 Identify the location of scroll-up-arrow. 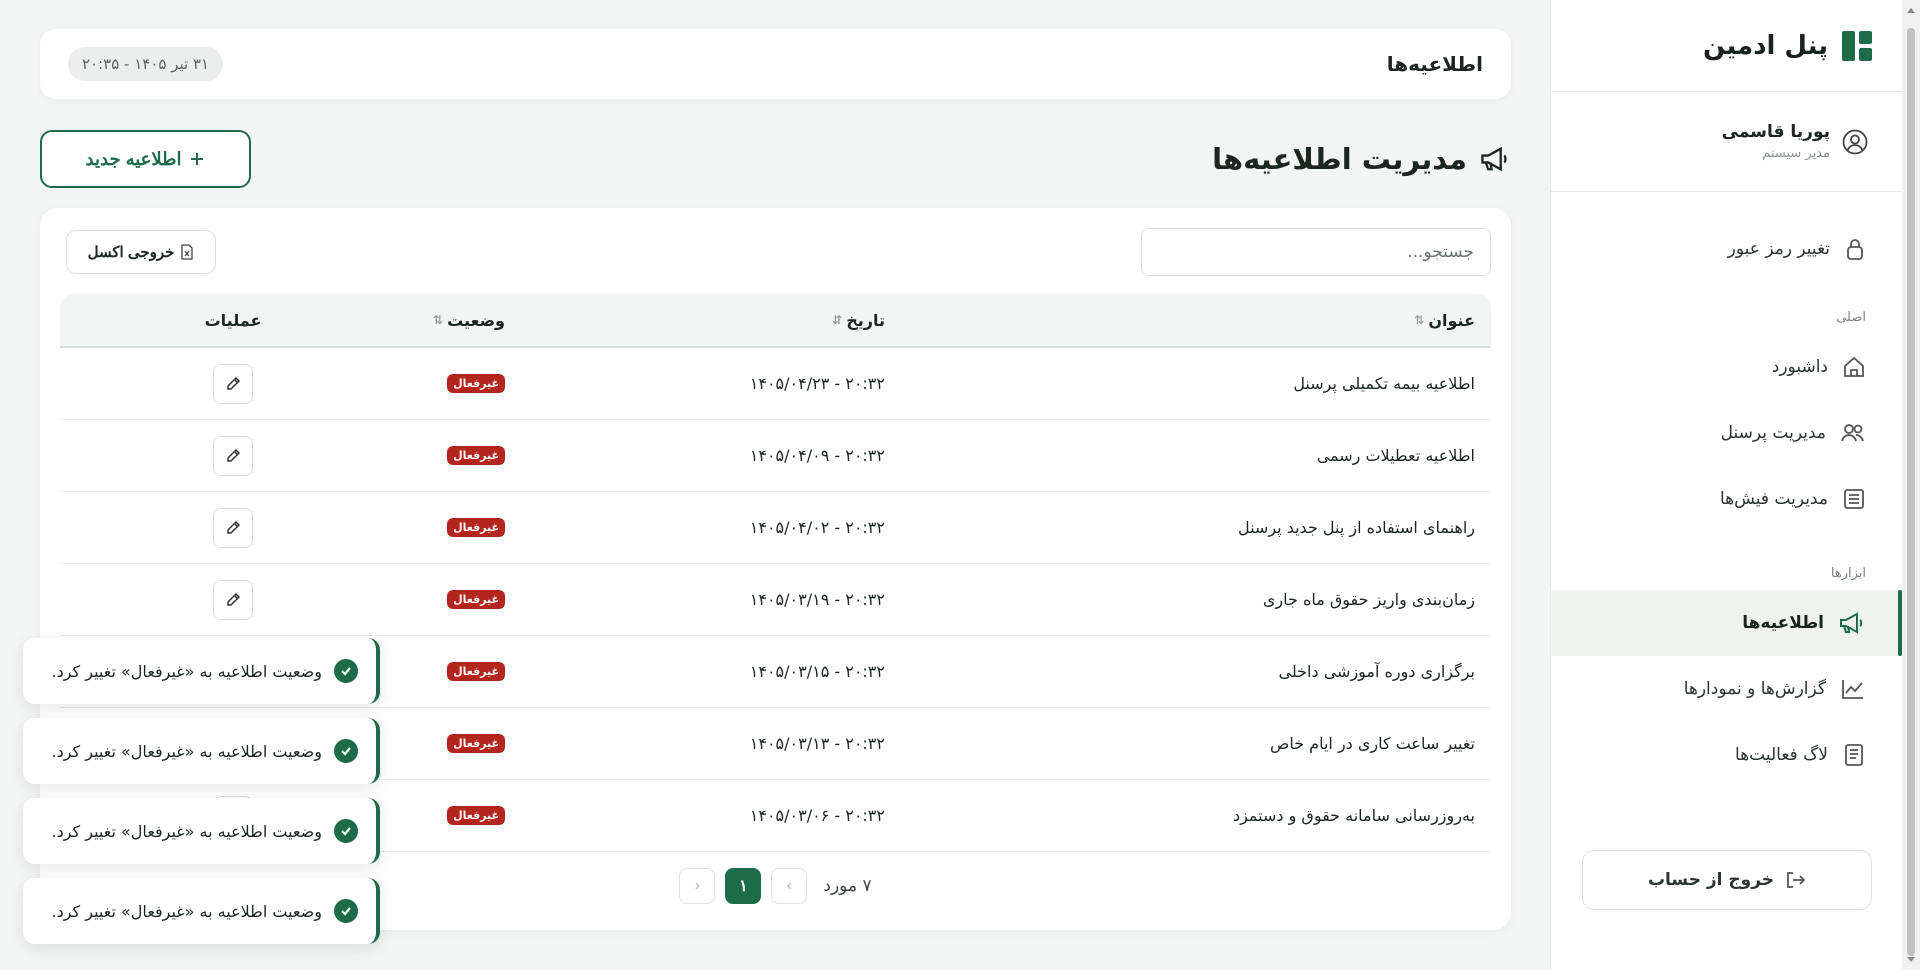
(1911, 10).